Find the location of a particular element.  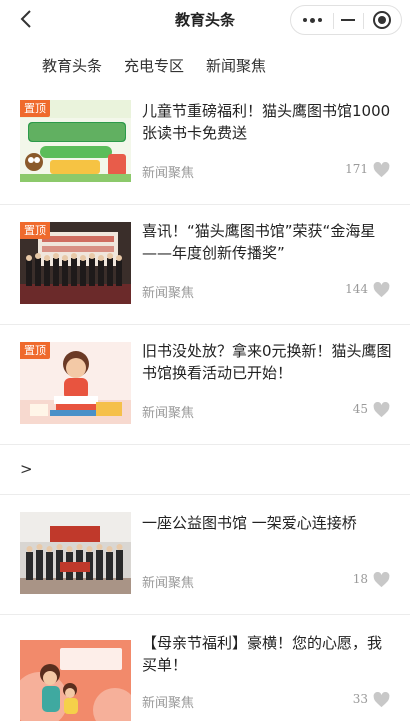

article-title: 一座公益图书馆 一架爱心连接桥 is located at coordinates (249, 523).